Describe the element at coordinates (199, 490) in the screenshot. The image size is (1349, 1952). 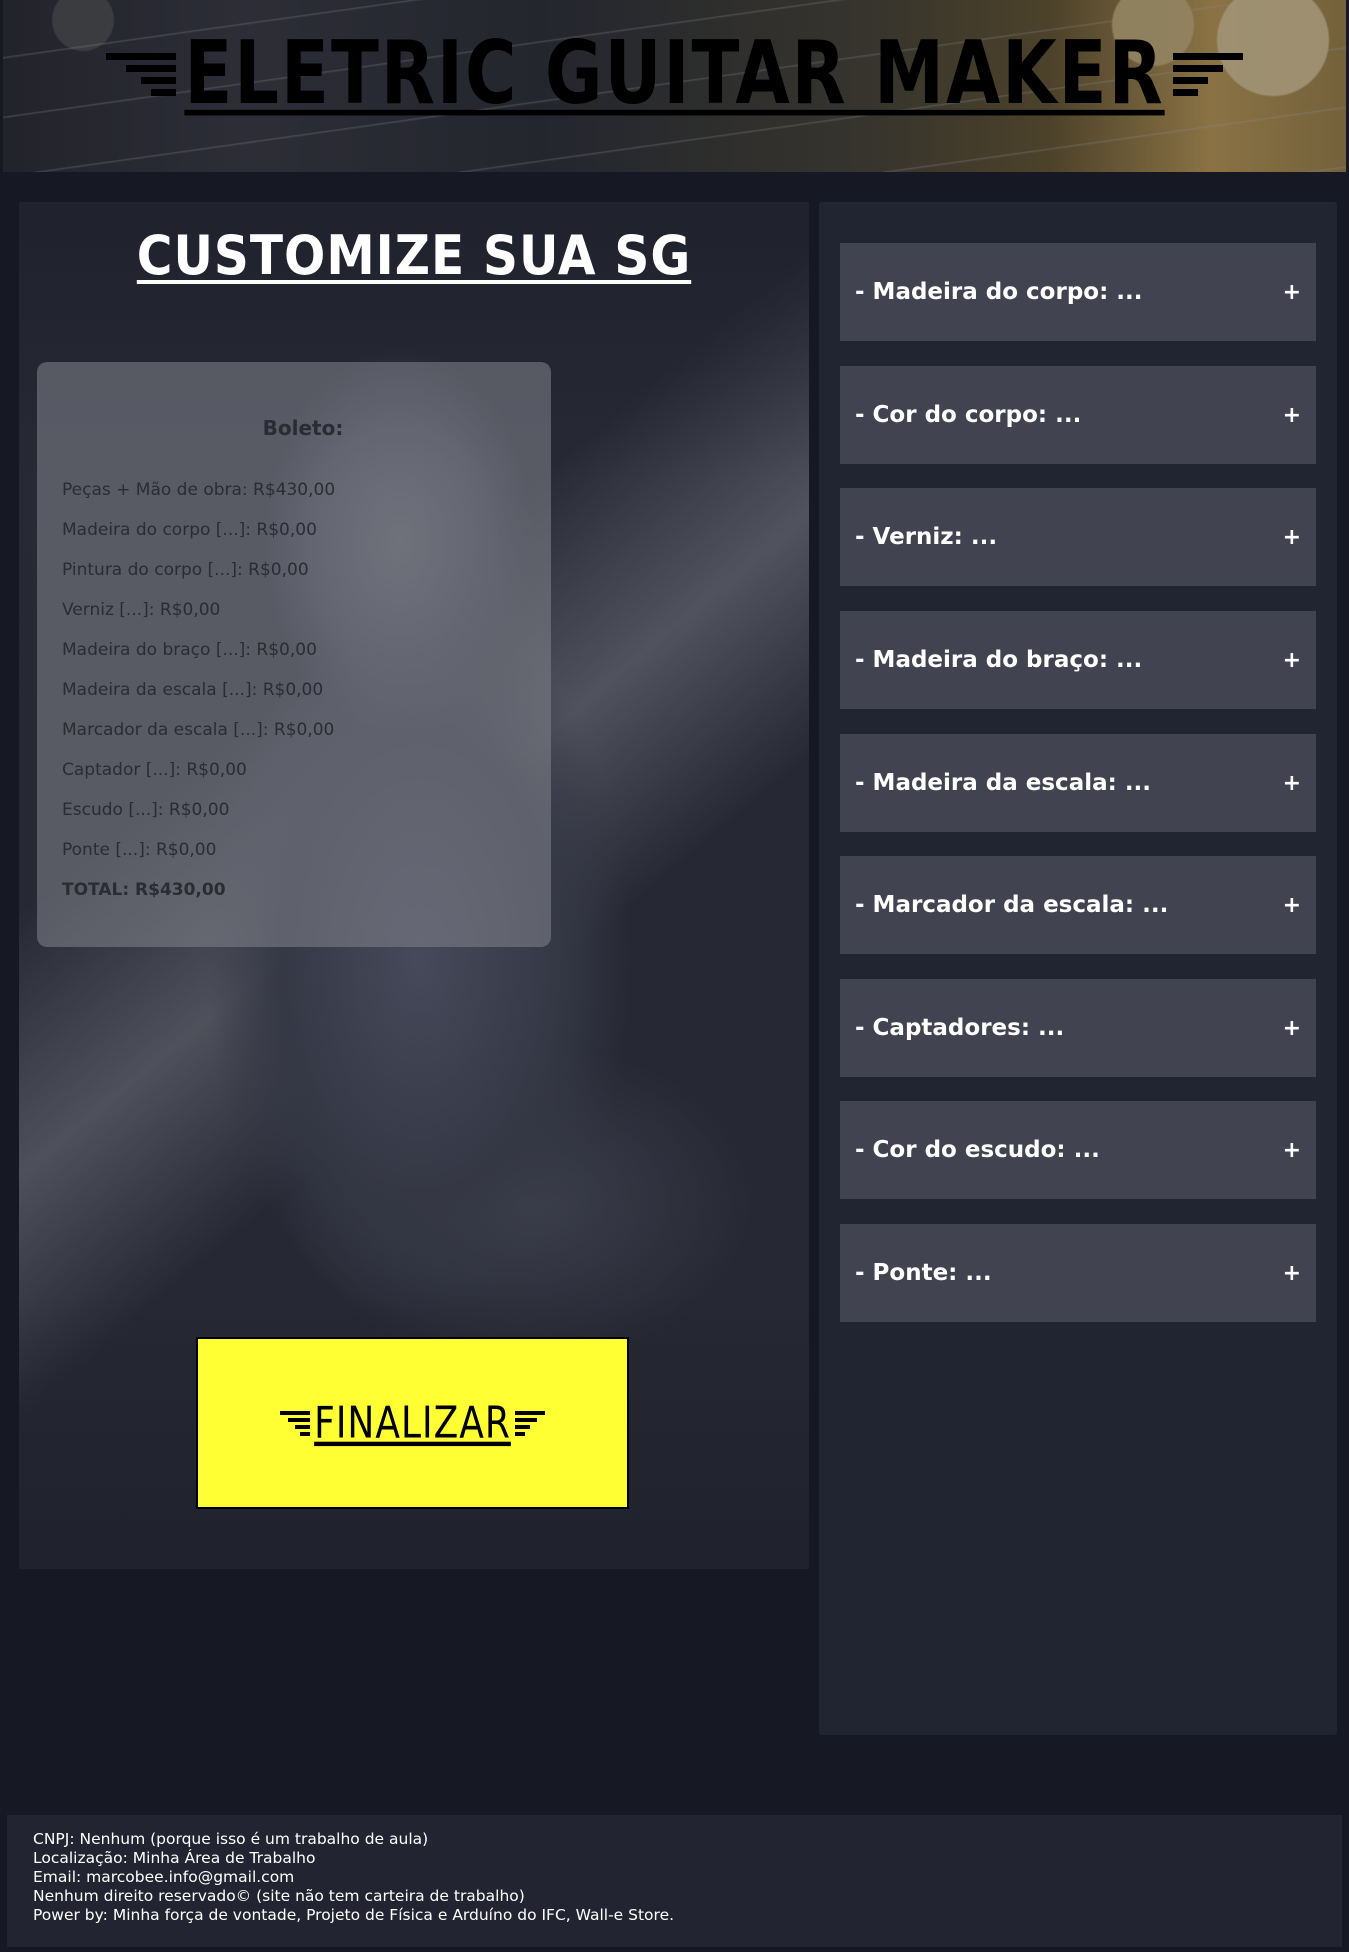
I see `boleto-line: Peças + Mão de obra: R$430,00` at that location.